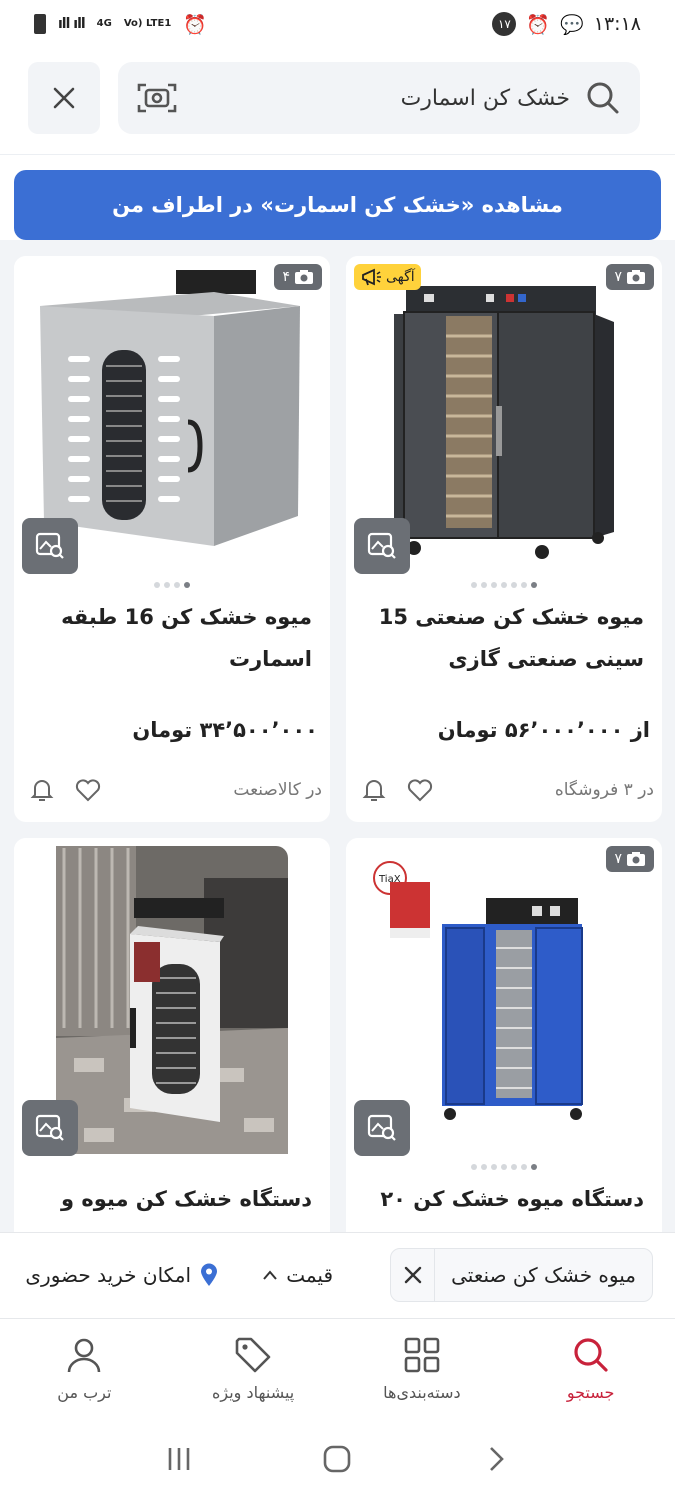  I want to click on back-icon, so click(496, 1459).